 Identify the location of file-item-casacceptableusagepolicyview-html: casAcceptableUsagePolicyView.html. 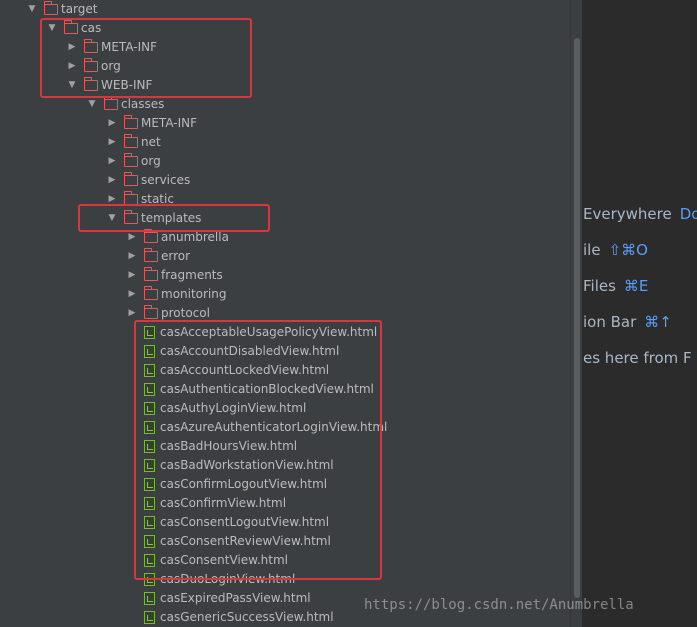
(251, 332).